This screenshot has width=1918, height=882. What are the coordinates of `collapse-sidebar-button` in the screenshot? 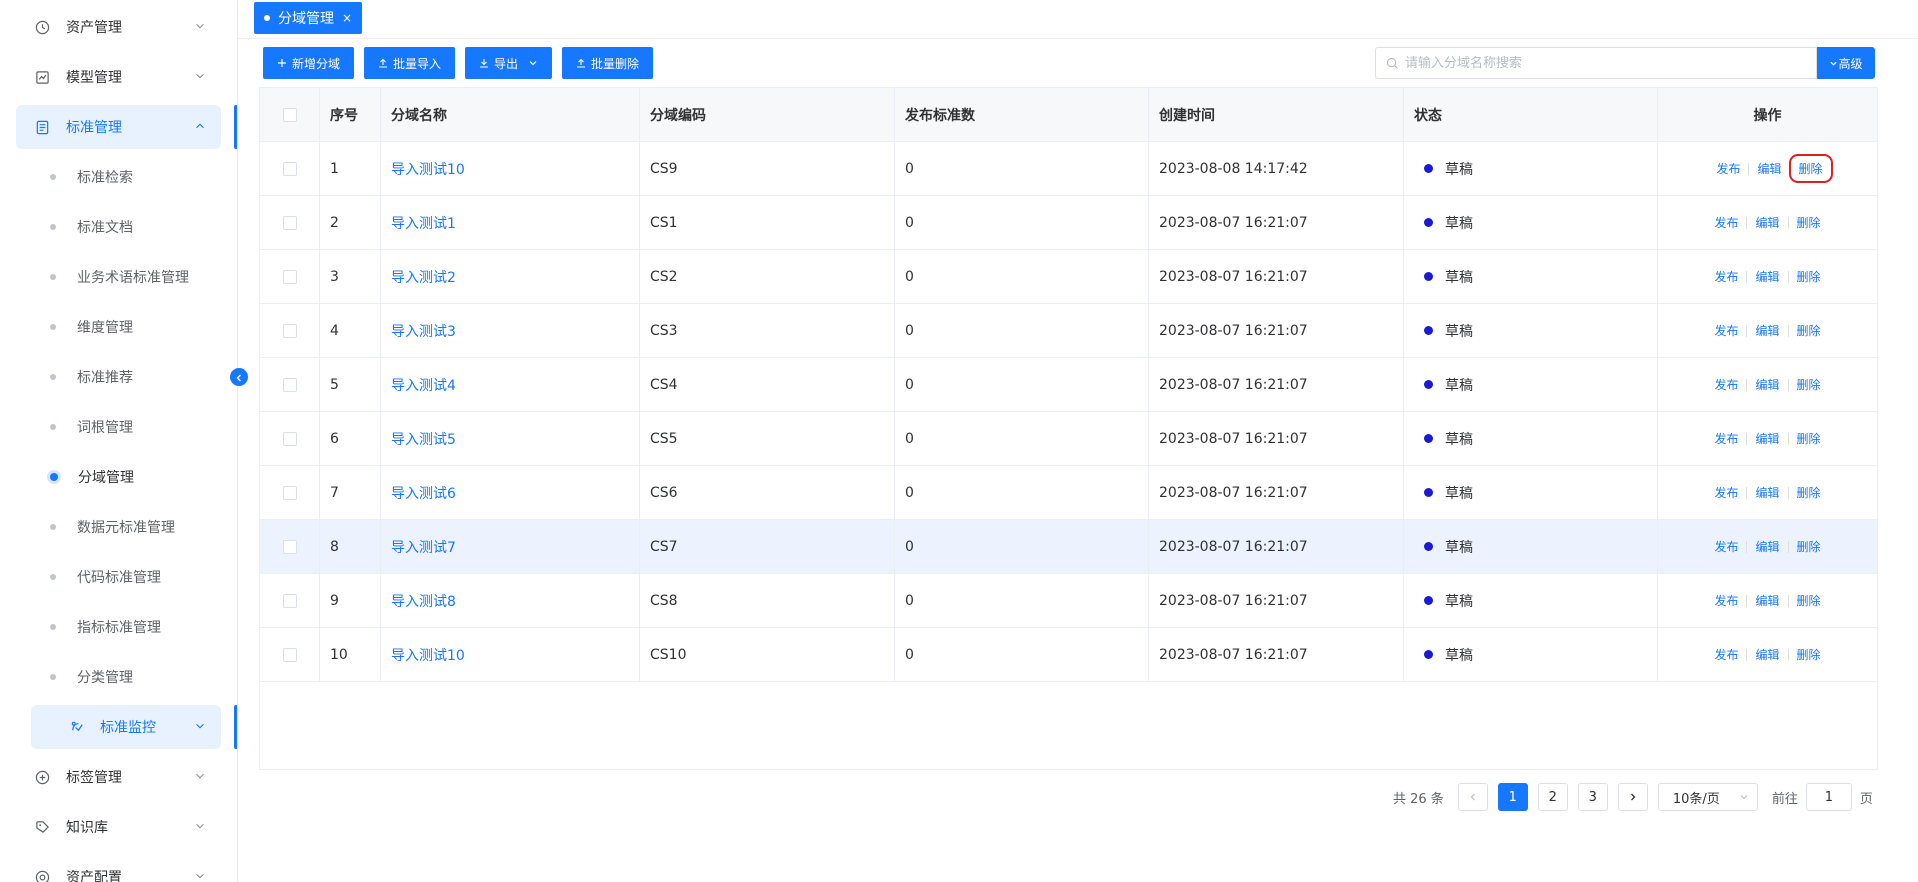 It's located at (239, 377).